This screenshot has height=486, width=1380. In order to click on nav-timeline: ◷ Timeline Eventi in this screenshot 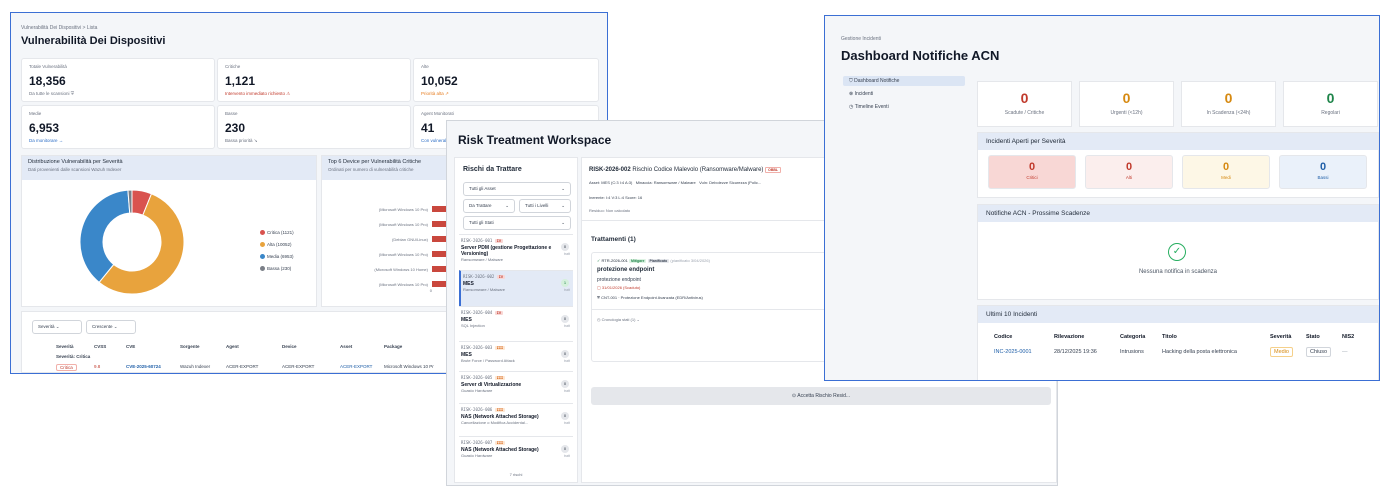, I will do `click(904, 107)`.